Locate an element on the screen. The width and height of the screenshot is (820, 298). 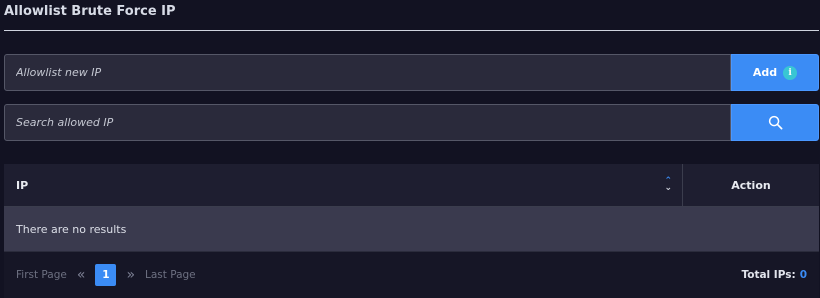
allowlist-row: Add i is located at coordinates (411, 72).